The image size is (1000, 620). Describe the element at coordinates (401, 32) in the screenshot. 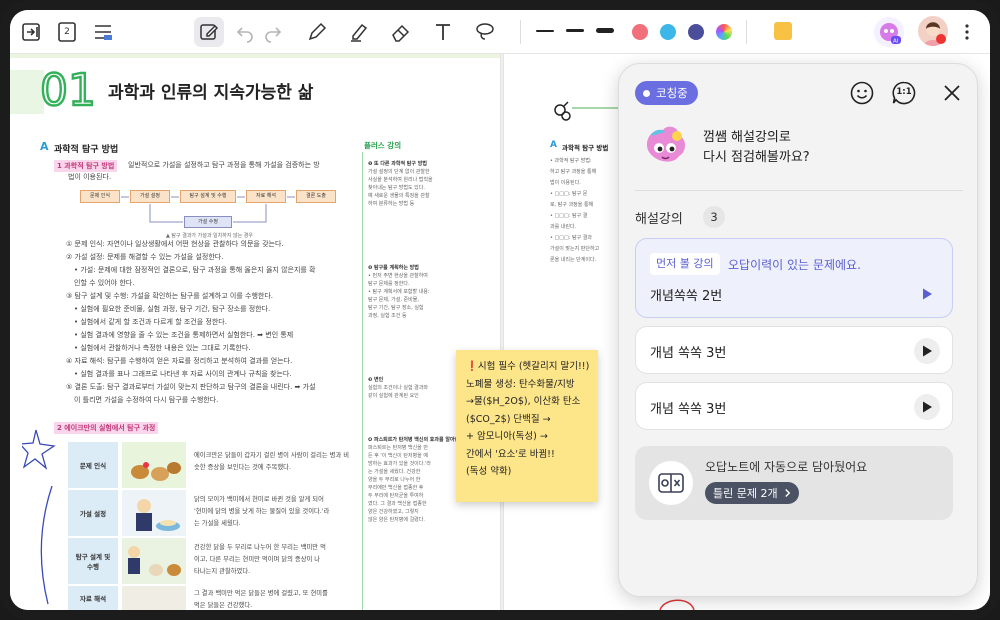

I see `eraser-icon` at that location.